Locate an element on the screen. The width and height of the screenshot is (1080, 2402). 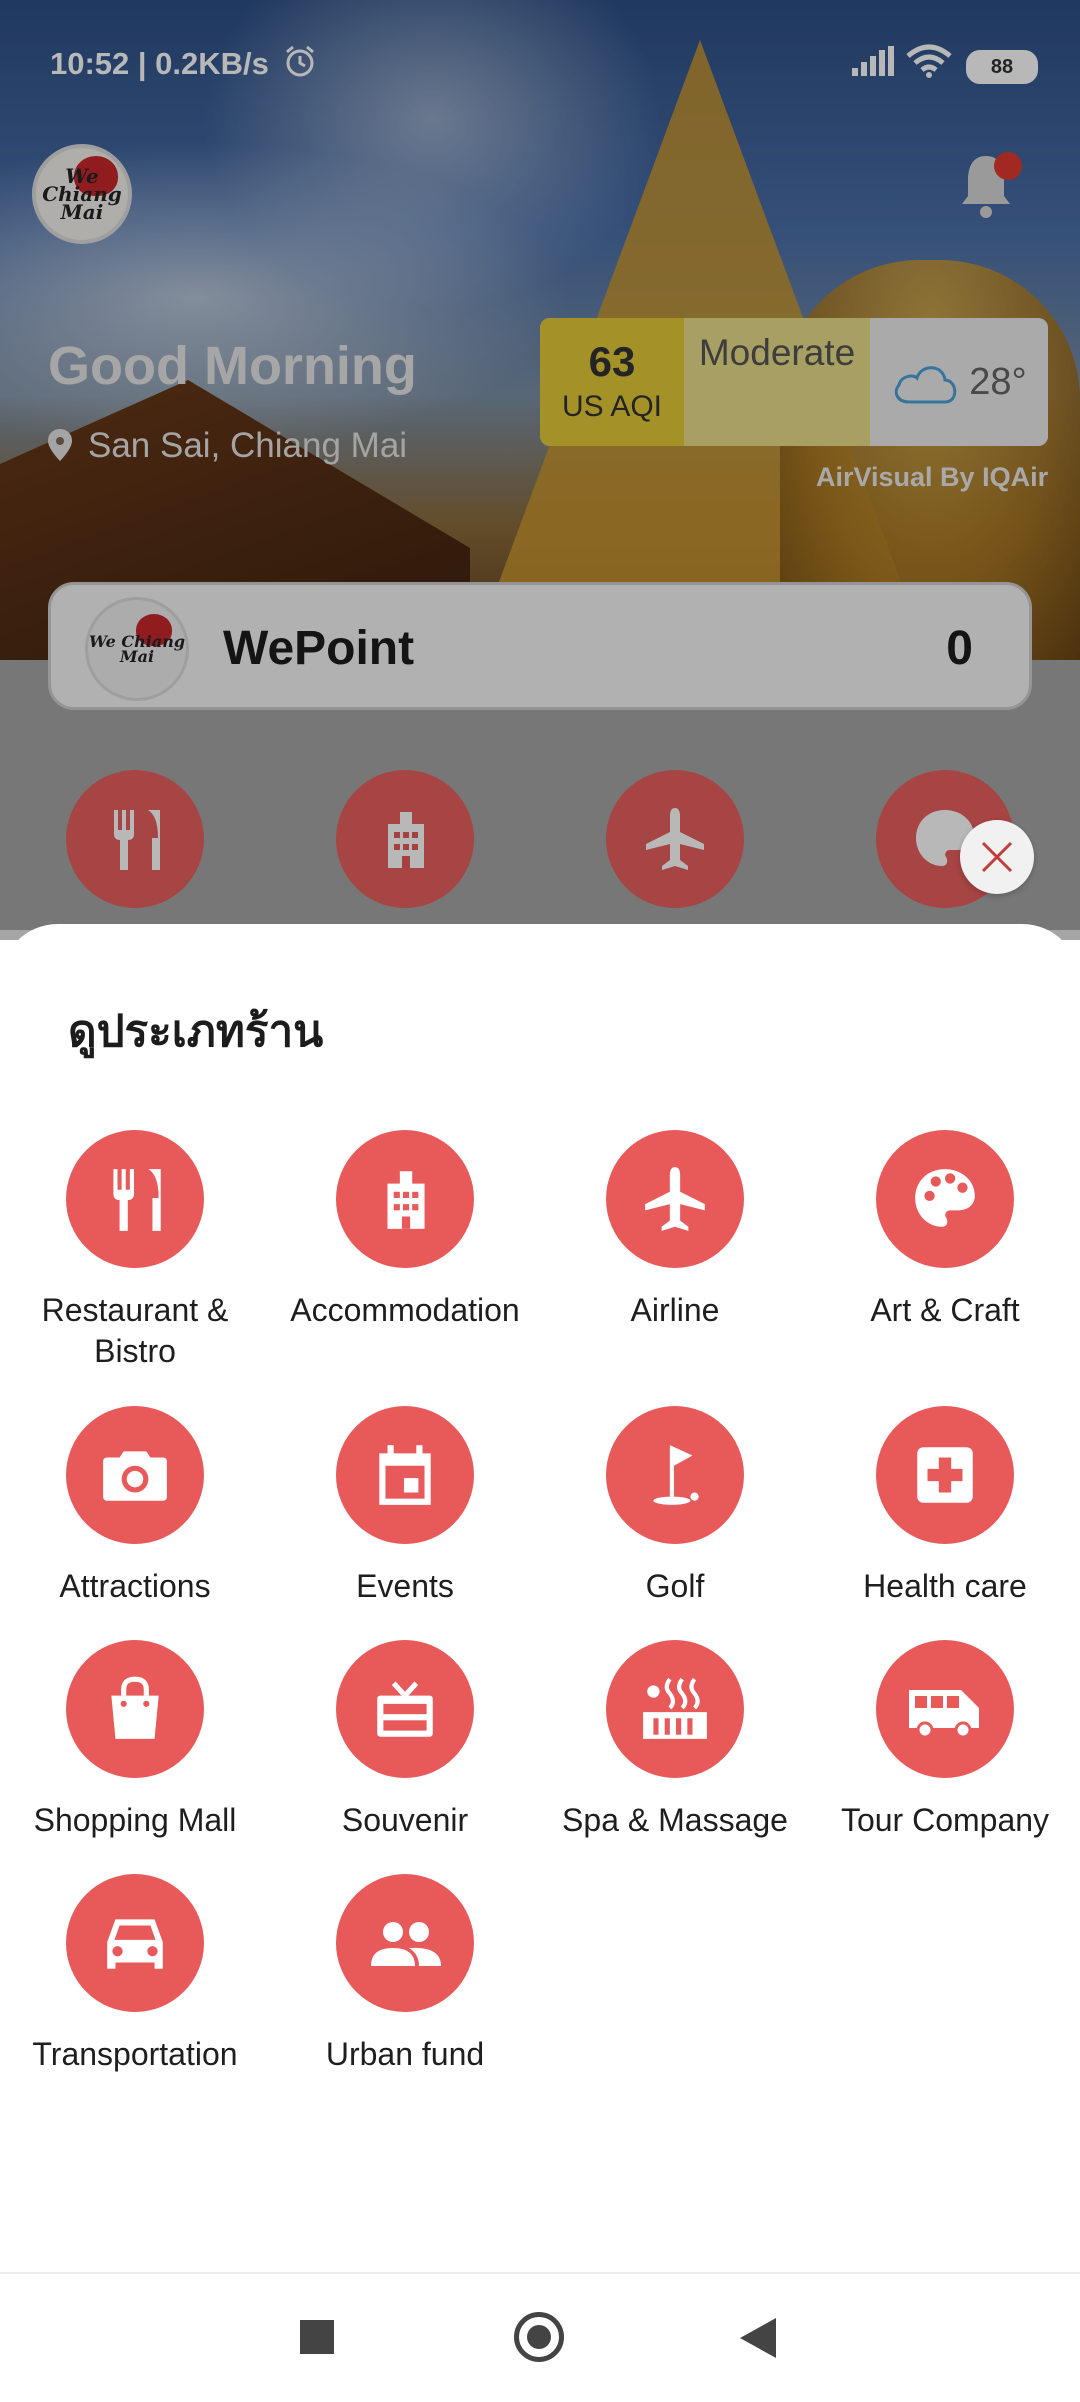
system-nav-bar is located at coordinates (540, 2337).